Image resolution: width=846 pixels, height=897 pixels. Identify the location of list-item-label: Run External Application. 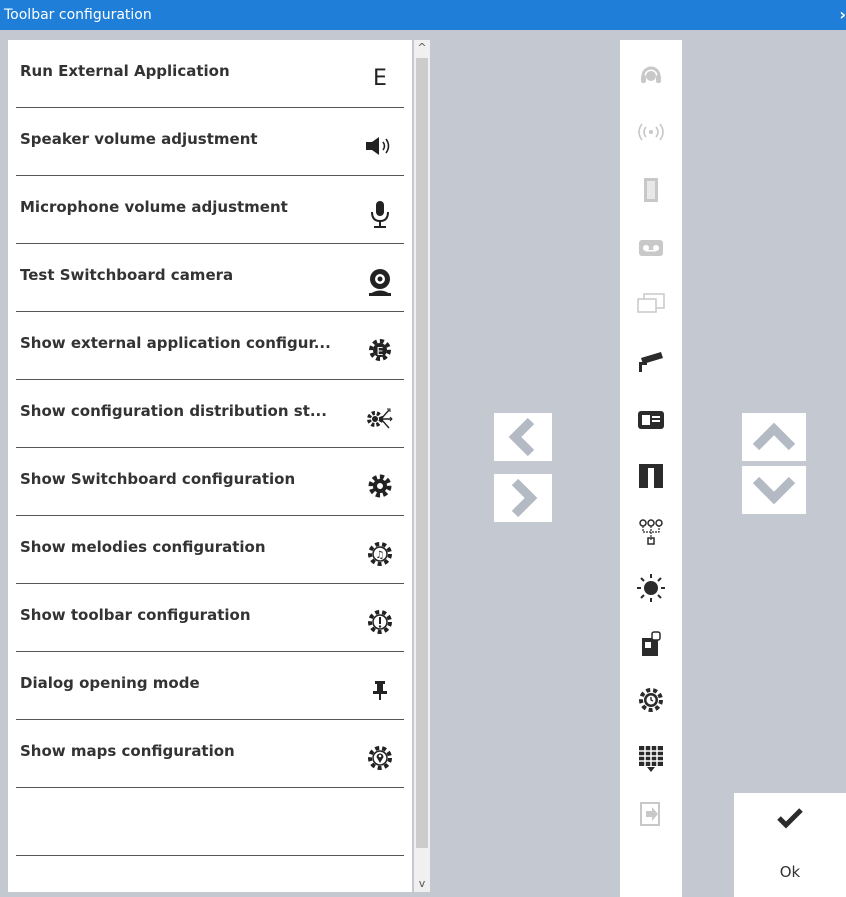
(125, 71).